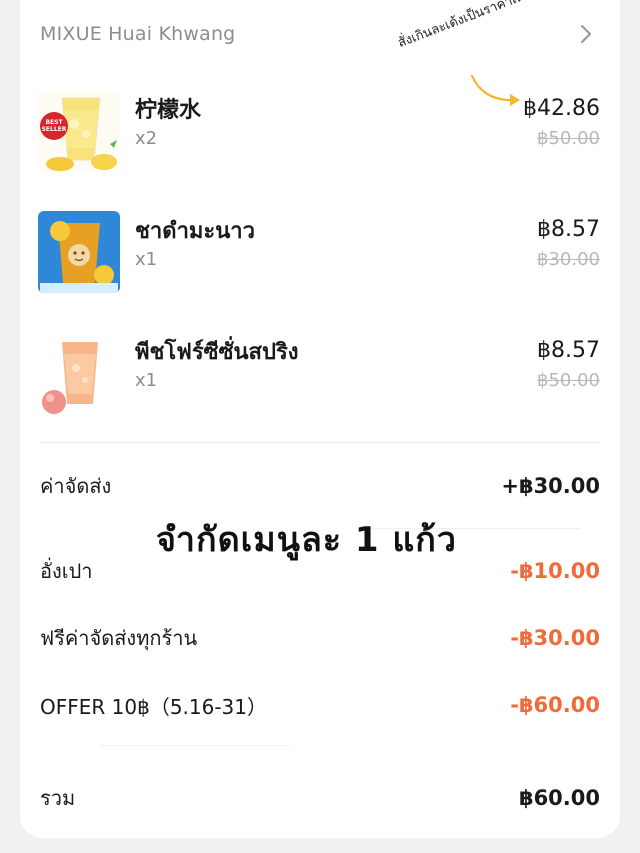  Describe the element at coordinates (555, 571) in the screenshot. I see `fee-value: -฿10.00` at that location.